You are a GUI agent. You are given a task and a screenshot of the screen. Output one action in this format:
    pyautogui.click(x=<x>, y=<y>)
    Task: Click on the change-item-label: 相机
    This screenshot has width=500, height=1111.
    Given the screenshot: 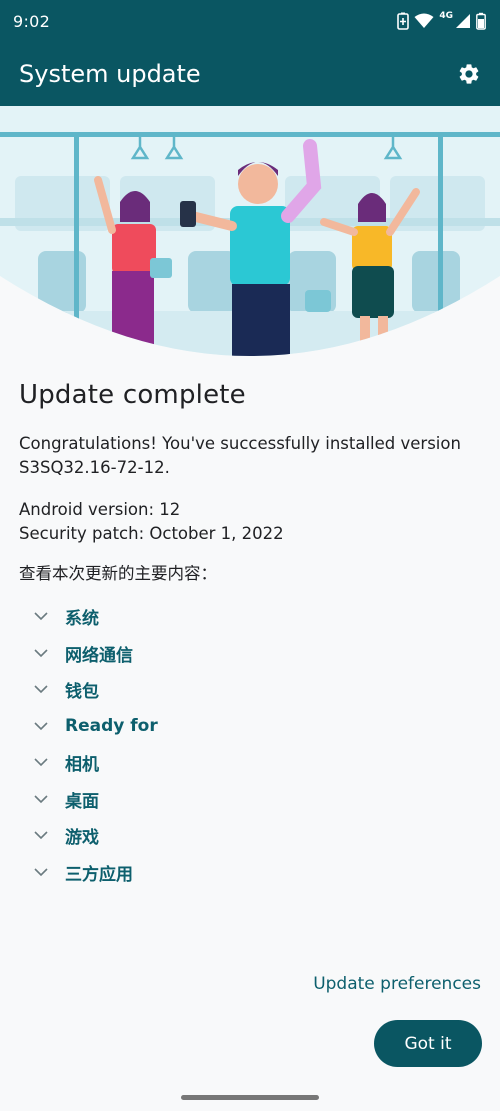 What is the action you would take?
    pyautogui.click(x=82, y=764)
    